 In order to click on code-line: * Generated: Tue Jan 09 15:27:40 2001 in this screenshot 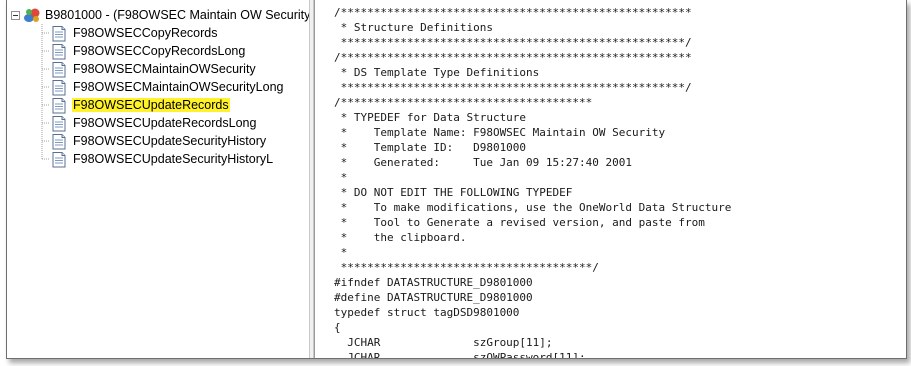, I will do `click(483, 162)`.